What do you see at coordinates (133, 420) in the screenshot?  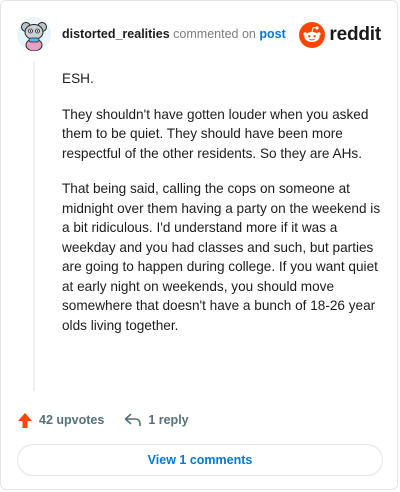 I see `reply-arrow-icon` at bounding box center [133, 420].